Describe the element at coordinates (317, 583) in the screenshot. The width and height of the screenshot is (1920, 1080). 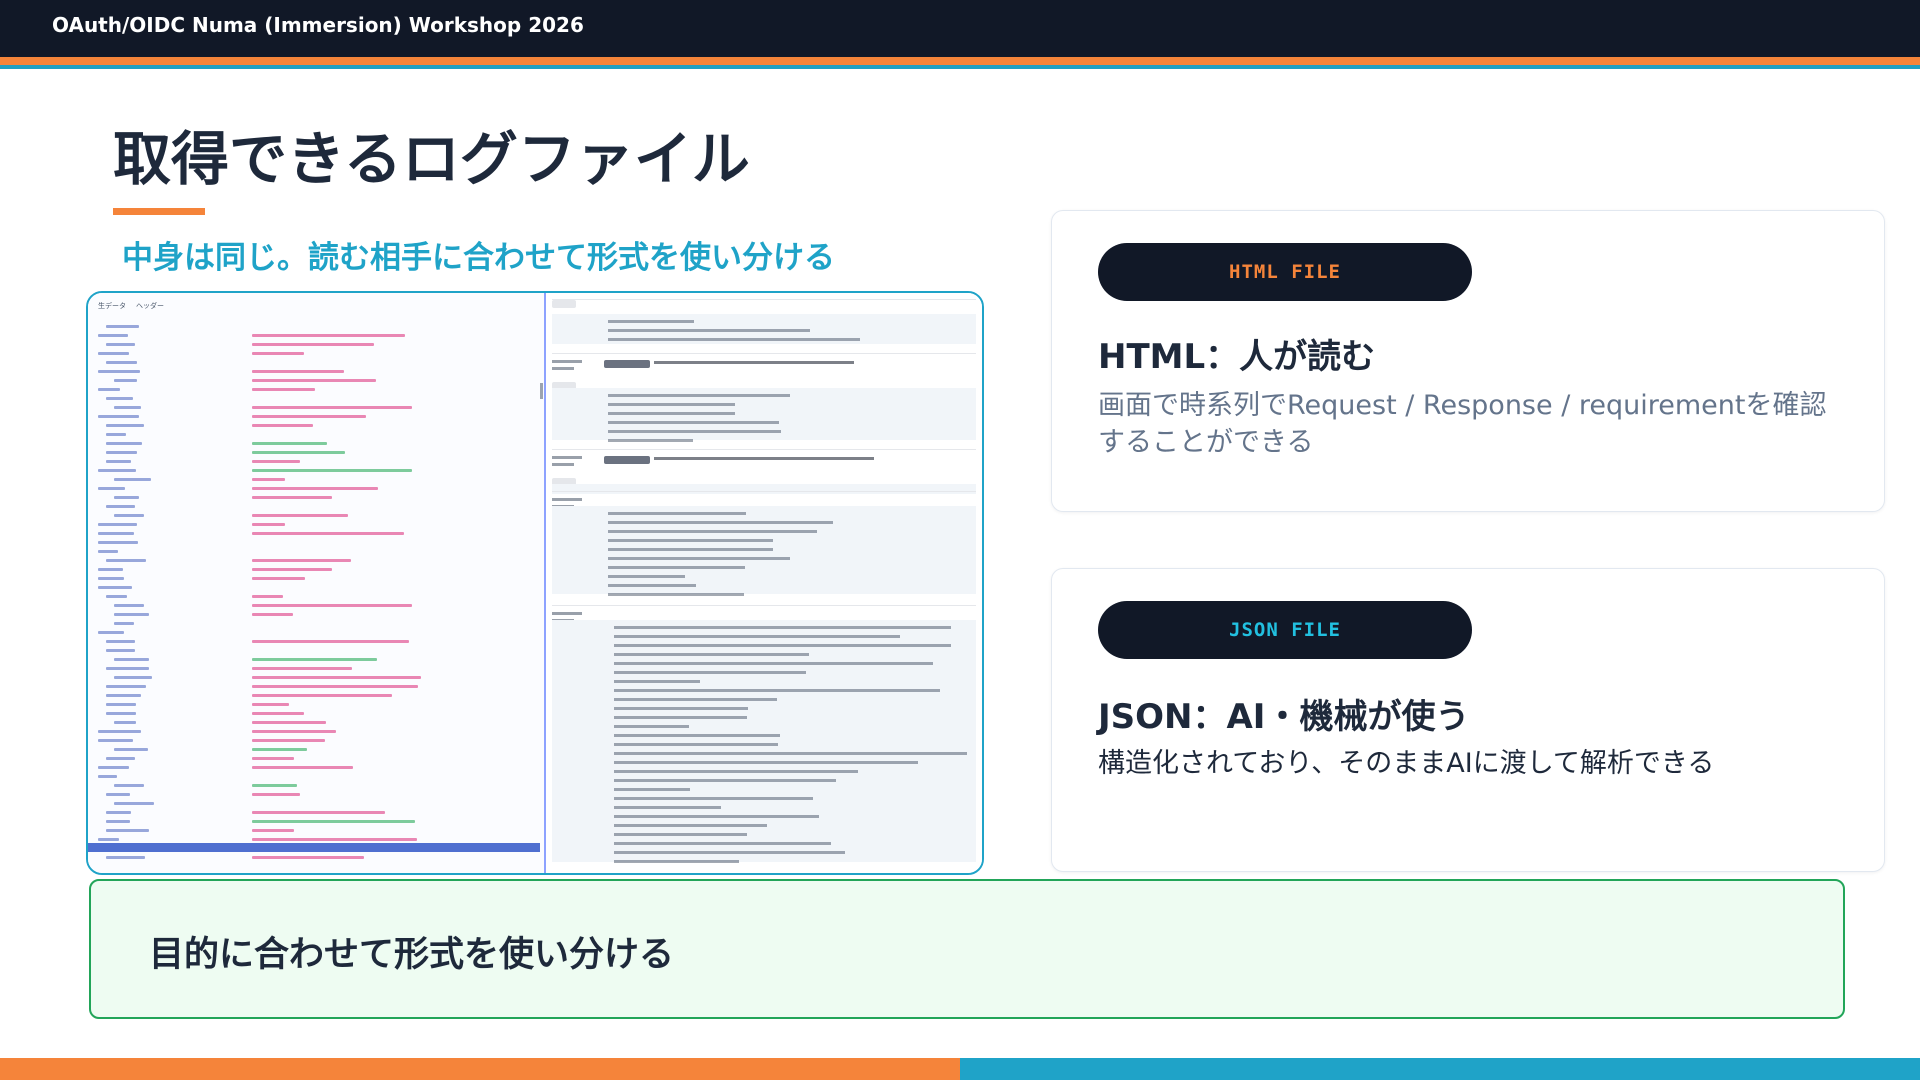
I see `json-viewer-pane: 生データ ヘッダー` at that location.